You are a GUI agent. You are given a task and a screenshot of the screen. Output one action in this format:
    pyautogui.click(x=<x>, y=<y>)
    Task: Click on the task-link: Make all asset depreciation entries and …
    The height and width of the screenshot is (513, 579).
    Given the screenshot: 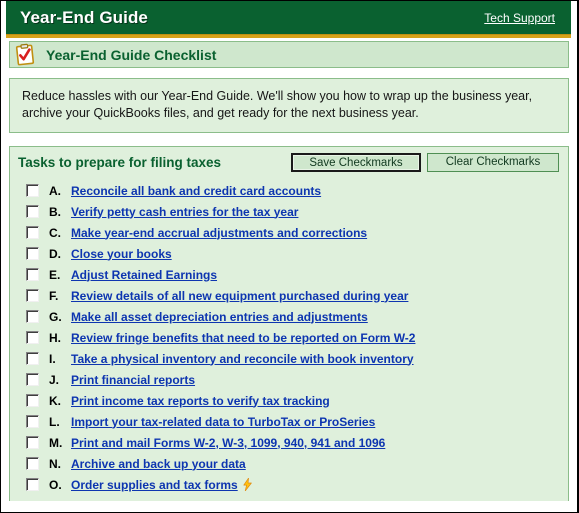 What is the action you would take?
    pyautogui.click(x=219, y=317)
    